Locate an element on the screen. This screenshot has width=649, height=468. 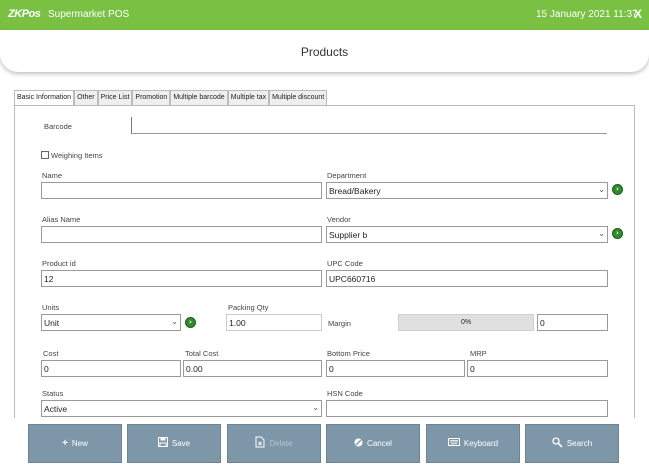
total-cost-input: 0.00 is located at coordinates (252, 368).